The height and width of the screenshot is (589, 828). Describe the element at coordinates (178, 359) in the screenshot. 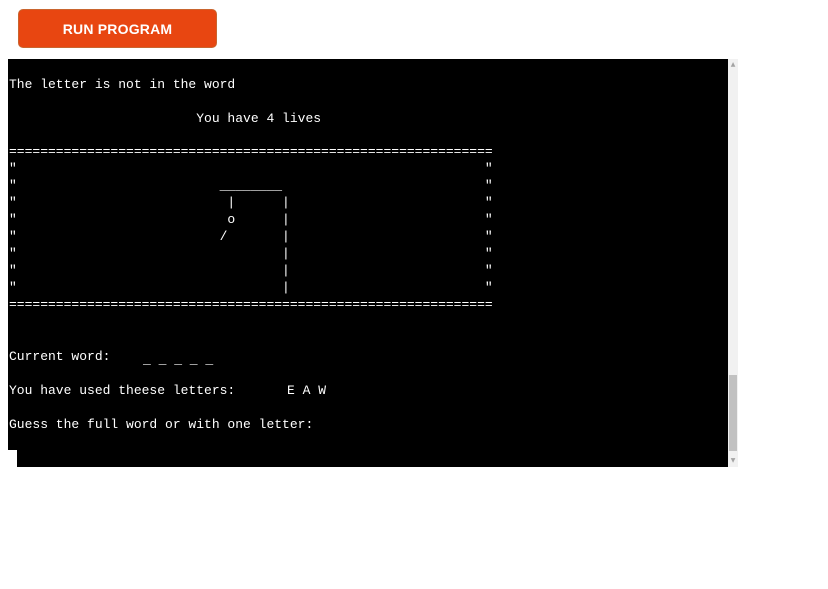

I see `current-word-value: _ _ _ _ _` at that location.